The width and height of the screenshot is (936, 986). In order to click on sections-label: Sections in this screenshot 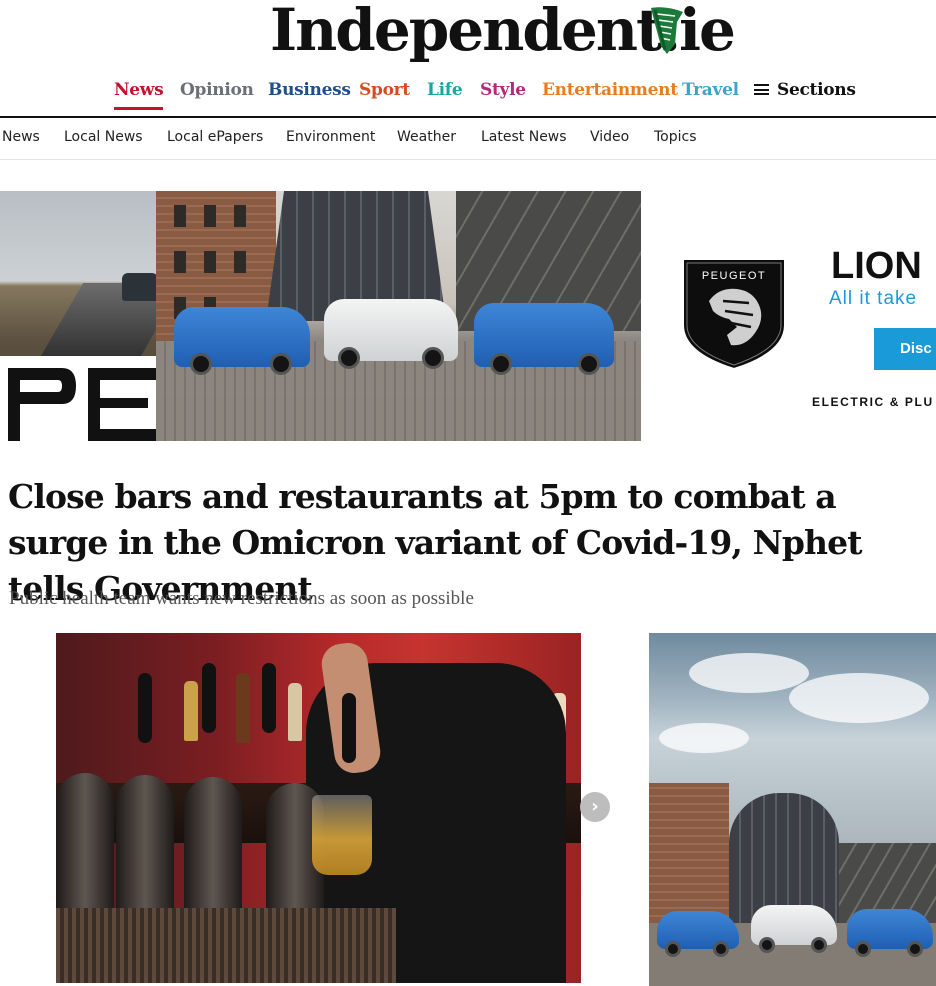, I will do `click(816, 90)`.